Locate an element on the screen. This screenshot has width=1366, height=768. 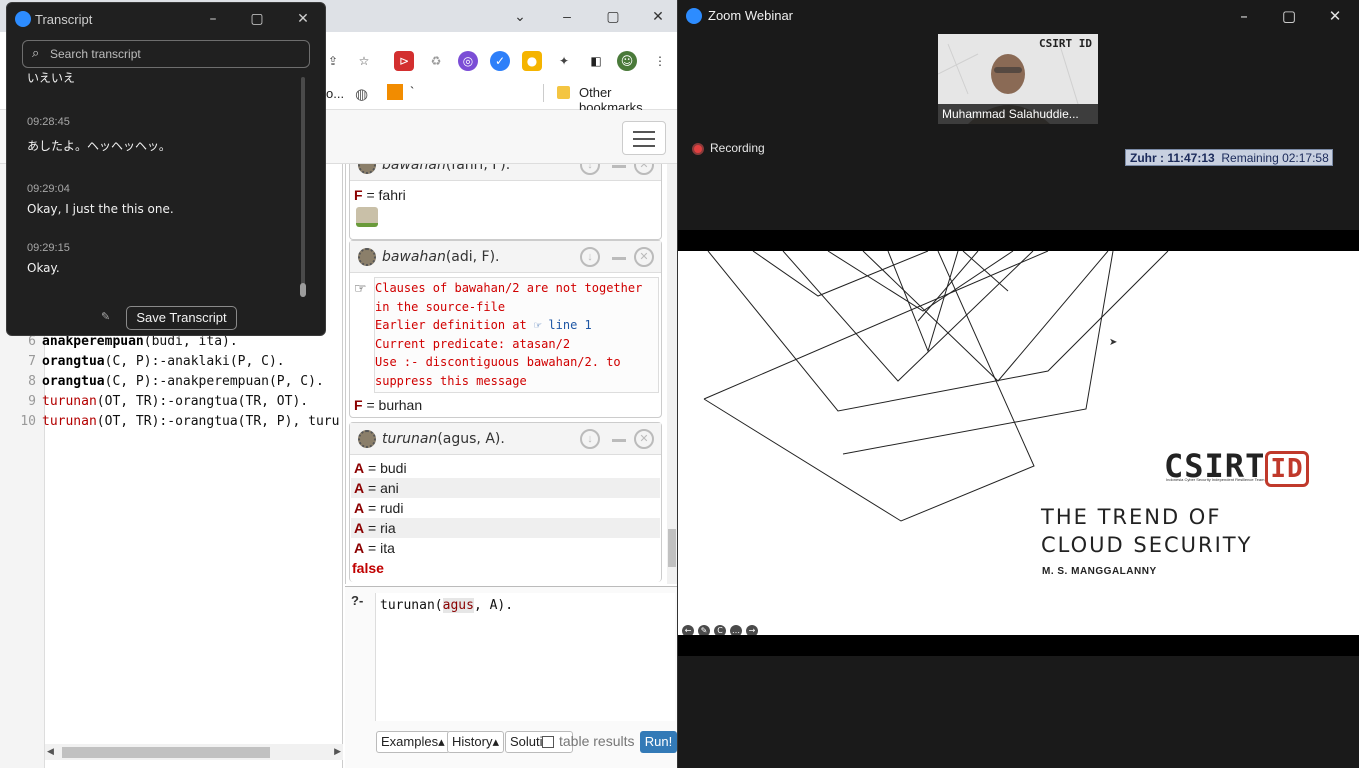
line-number: 10 is located at coordinates (28, 421).